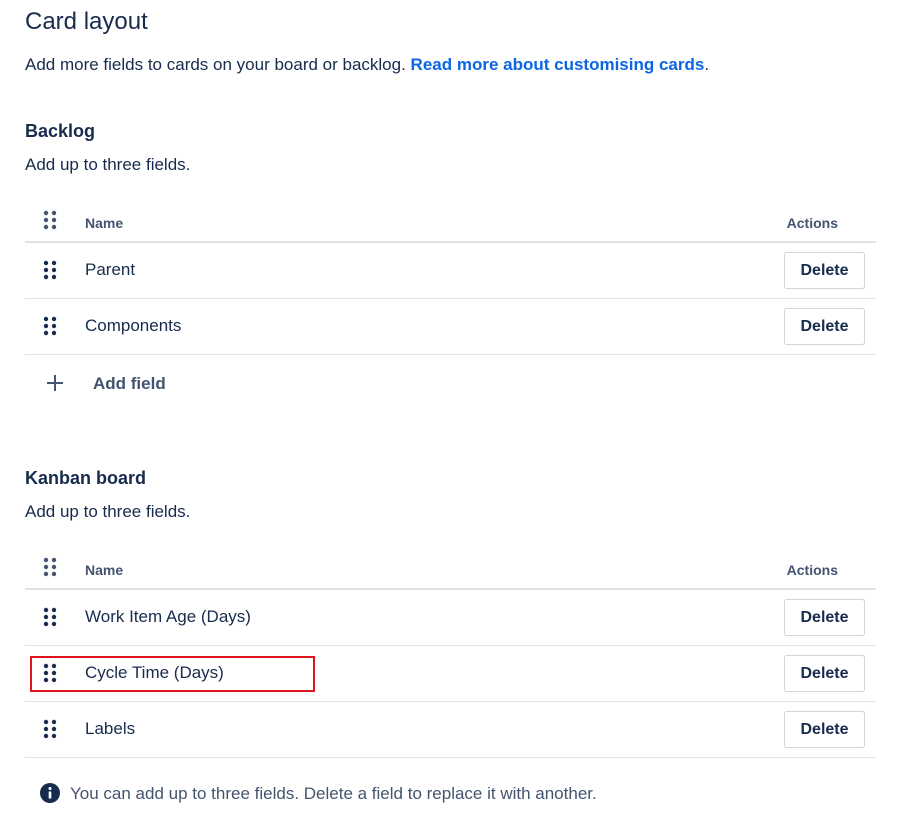 The width and height of the screenshot is (902, 840). Describe the element at coordinates (108, 164) in the screenshot. I see `backlog-description: Add up to three fields.` at that location.